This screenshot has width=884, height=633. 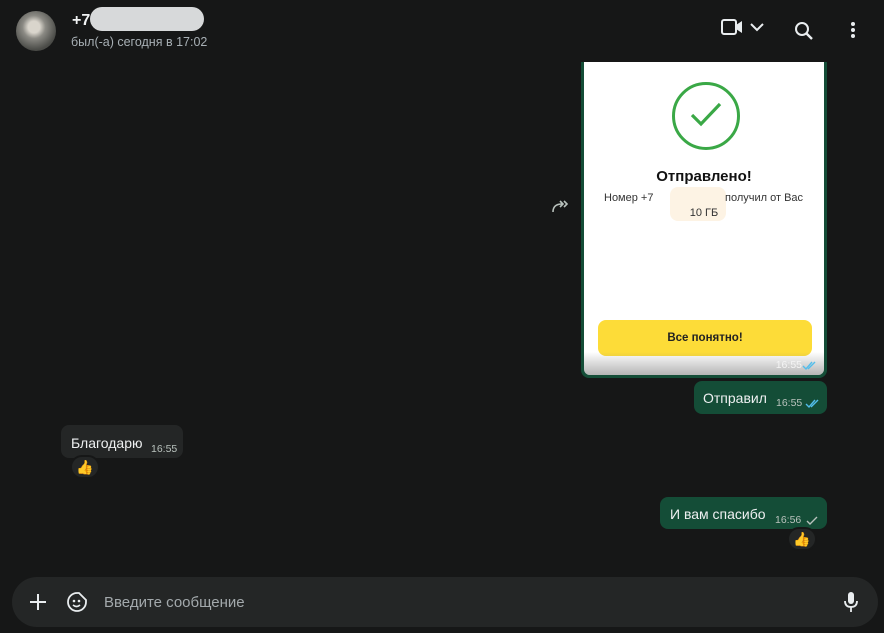 What do you see at coordinates (851, 604) in the screenshot?
I see `microphone-icon` at bounding box center [851, 604].